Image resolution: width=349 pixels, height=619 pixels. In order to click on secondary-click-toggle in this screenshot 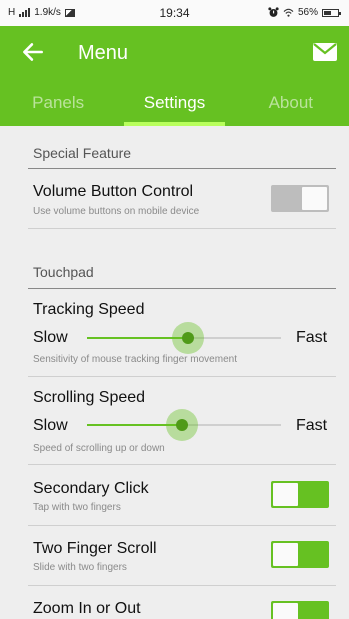, I will do `click(300, 494)`.